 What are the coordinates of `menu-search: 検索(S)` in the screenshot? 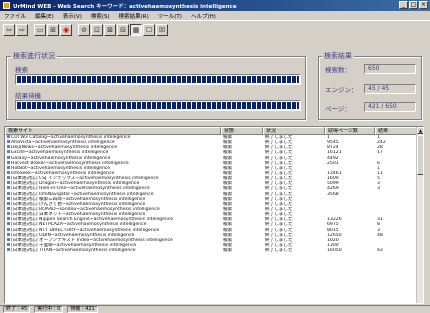 It's located at (100, 16).